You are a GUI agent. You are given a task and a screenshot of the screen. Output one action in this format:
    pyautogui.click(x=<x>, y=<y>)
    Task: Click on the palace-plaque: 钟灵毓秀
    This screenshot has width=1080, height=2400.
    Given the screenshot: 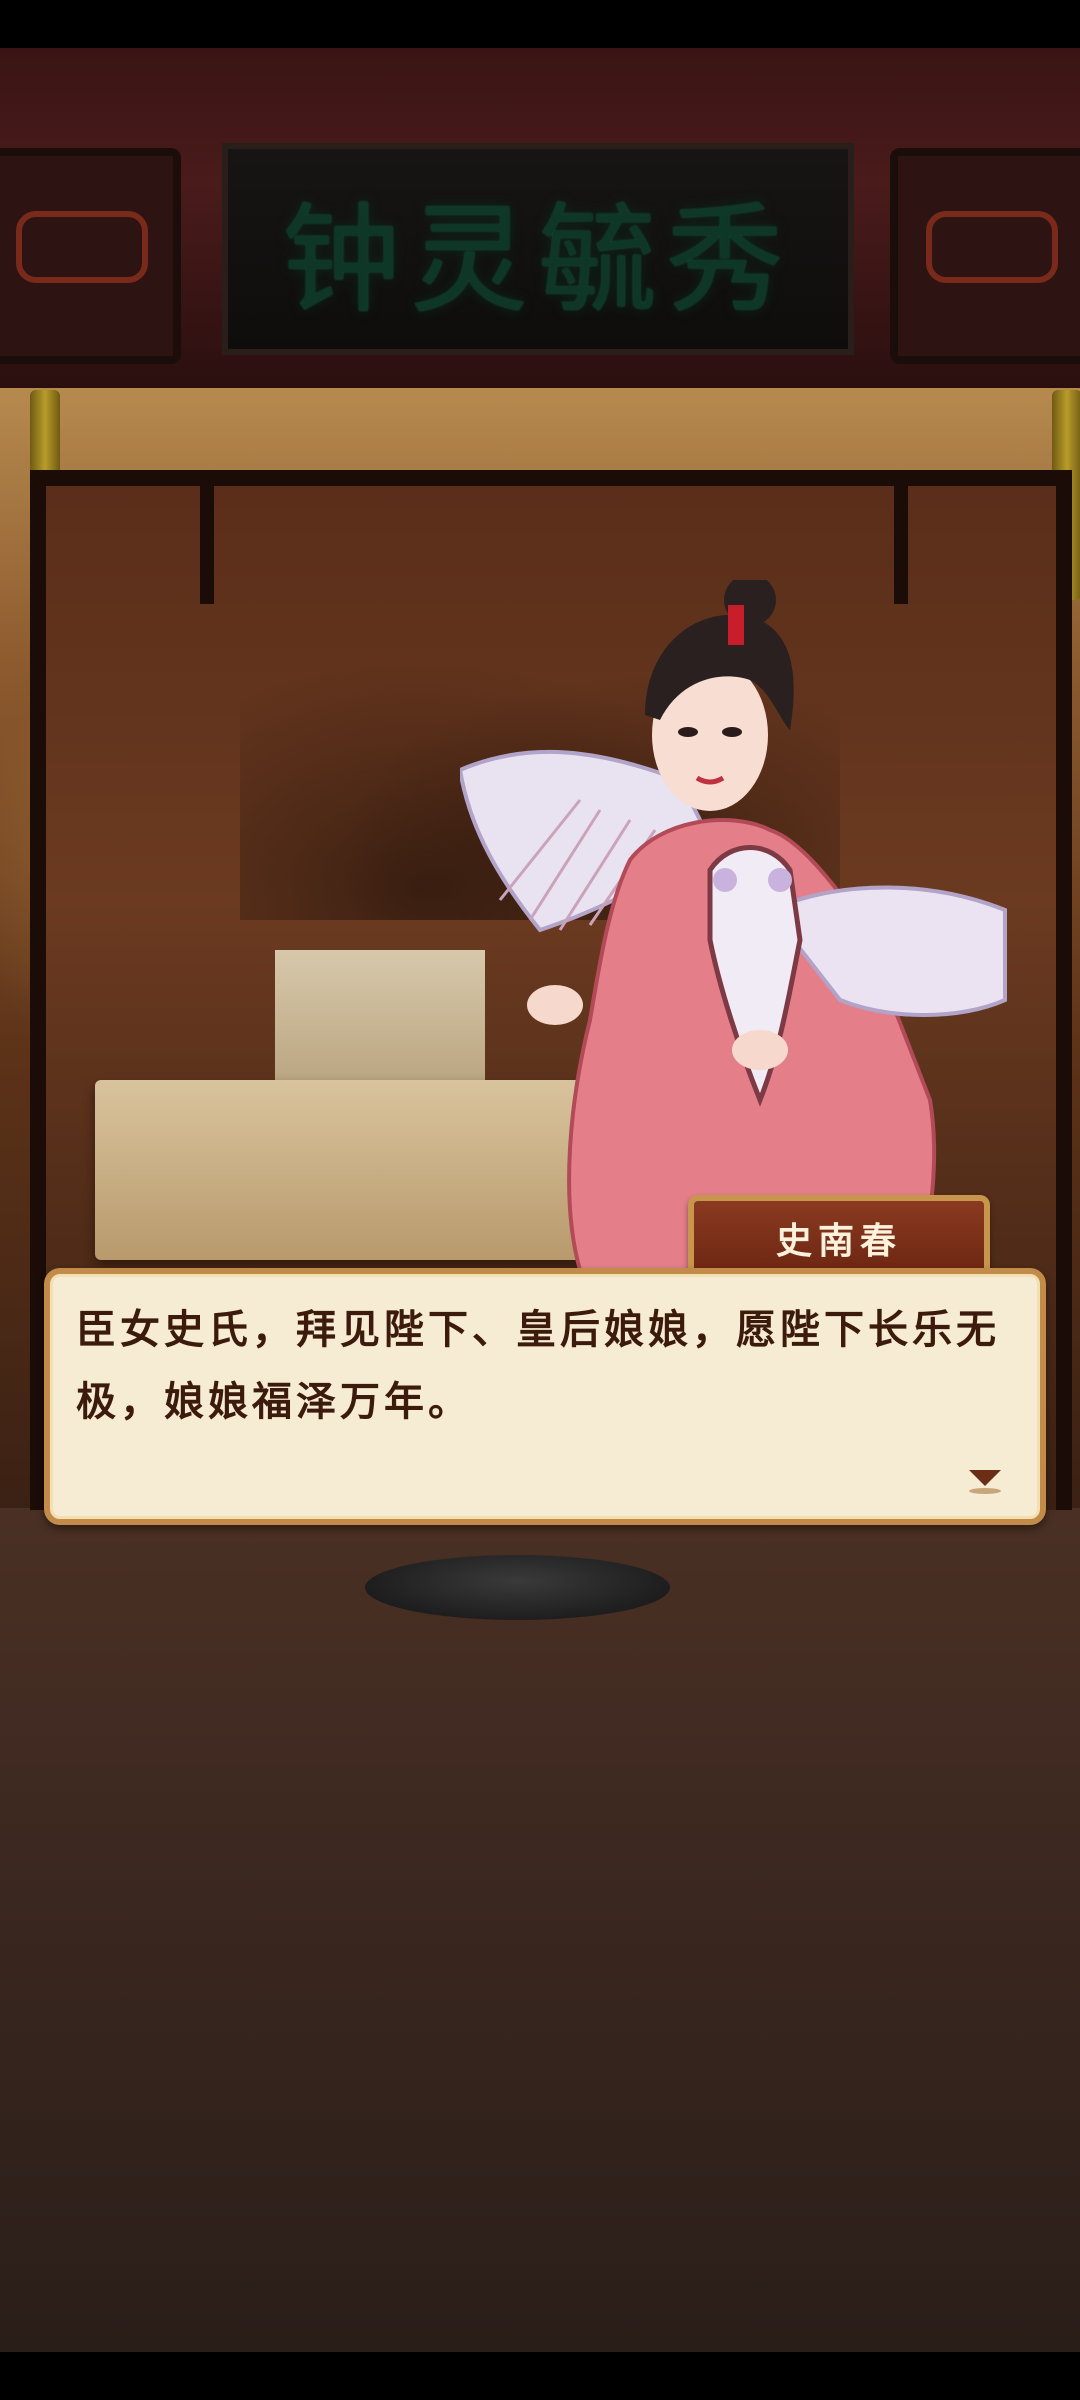 What is the action you would take?
    pyautogui.click(x=538, y=249)
    